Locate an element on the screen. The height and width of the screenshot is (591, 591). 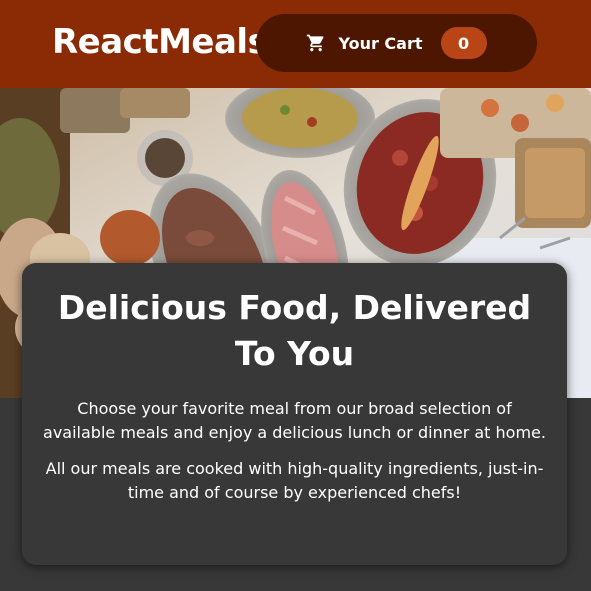
cart-button: Your Cart 0 is located at coordinates (396, 43).